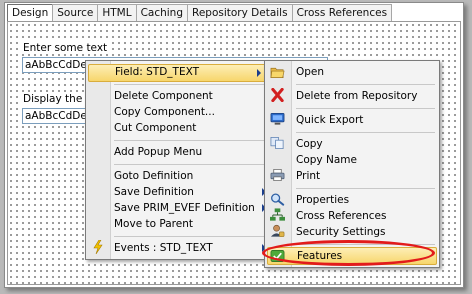 Image resolution: width=472 pixels, height=294 pixels. Describe the element at coordinates (342, 12) in the screenshot. I see `tab-cross-references: Cross References` at that location.